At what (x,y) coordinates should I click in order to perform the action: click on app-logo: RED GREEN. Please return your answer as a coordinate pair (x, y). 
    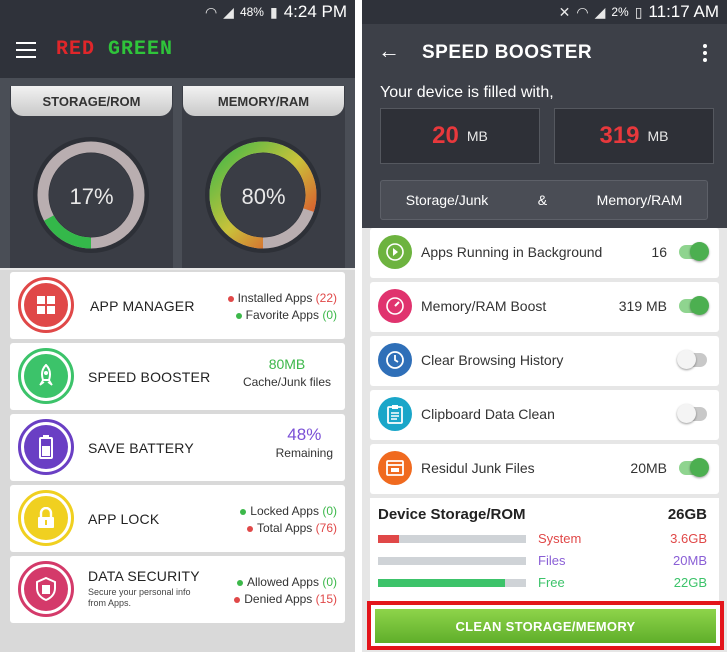
    Looking at the image, I should click on (114, 49).